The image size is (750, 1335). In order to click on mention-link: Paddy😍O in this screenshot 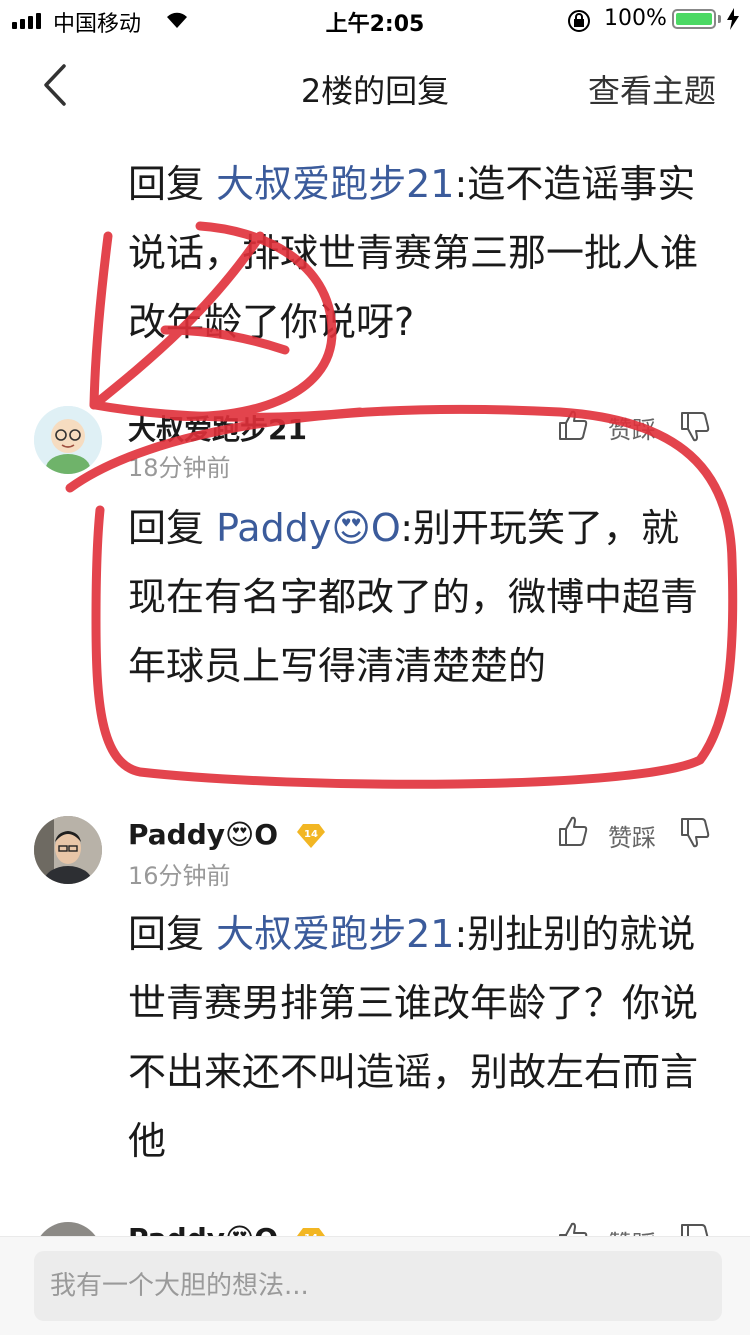, I will do `click(308, 528)`.